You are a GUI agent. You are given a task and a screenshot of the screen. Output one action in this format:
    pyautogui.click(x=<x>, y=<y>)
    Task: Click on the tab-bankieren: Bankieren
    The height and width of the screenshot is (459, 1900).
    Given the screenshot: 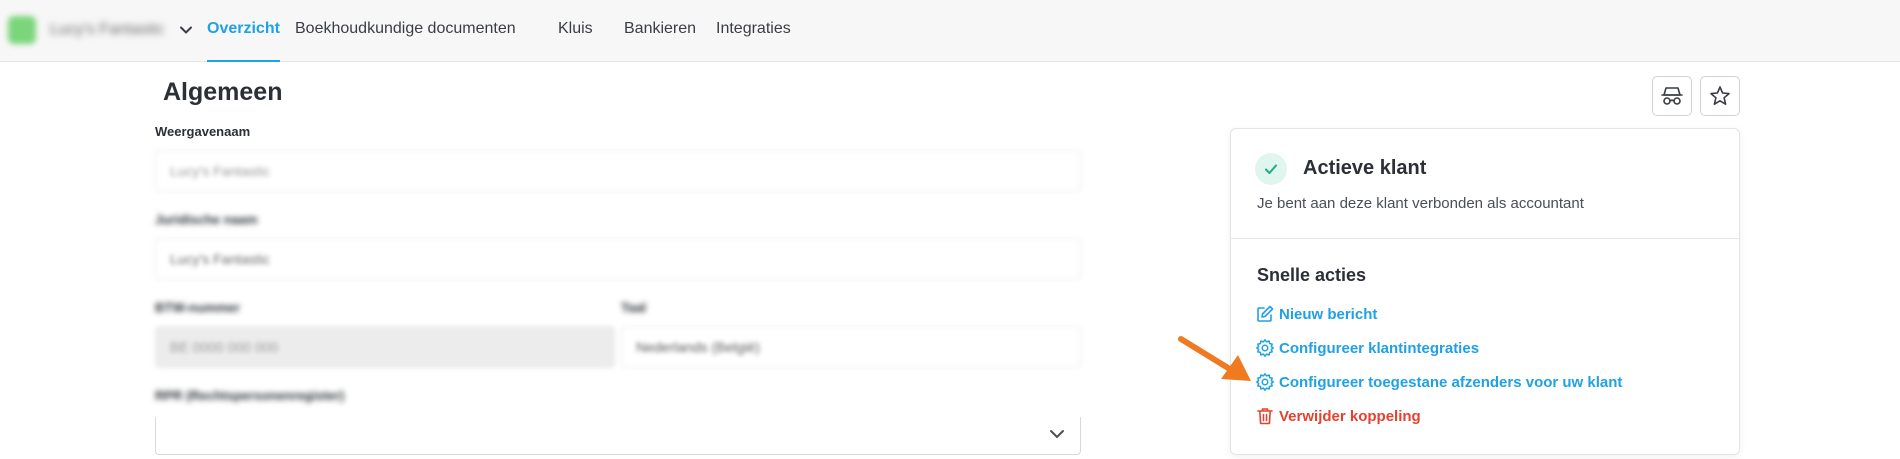 What is the action you would take?
    pyautogui.click(x=660, y=31)
    